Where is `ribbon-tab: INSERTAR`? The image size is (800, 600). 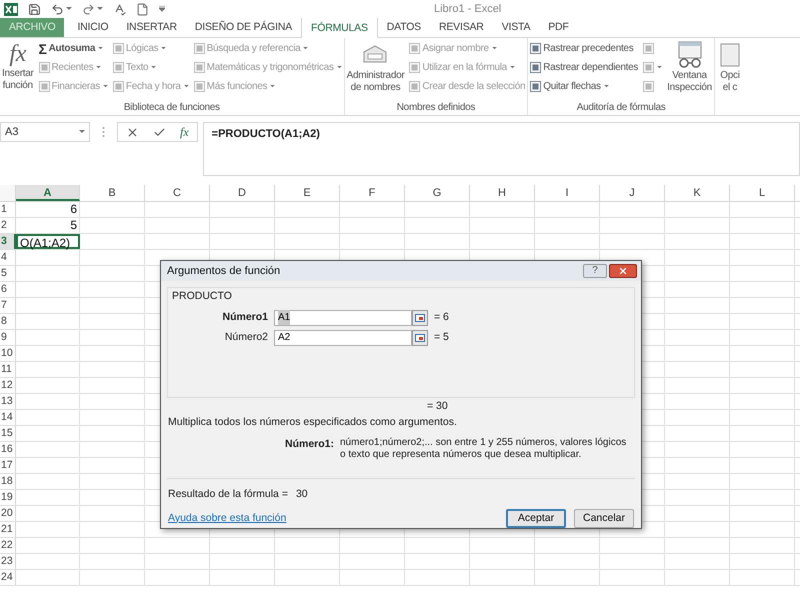 ribbon-tab: INSERTAR is located at coordinates (151, 27).